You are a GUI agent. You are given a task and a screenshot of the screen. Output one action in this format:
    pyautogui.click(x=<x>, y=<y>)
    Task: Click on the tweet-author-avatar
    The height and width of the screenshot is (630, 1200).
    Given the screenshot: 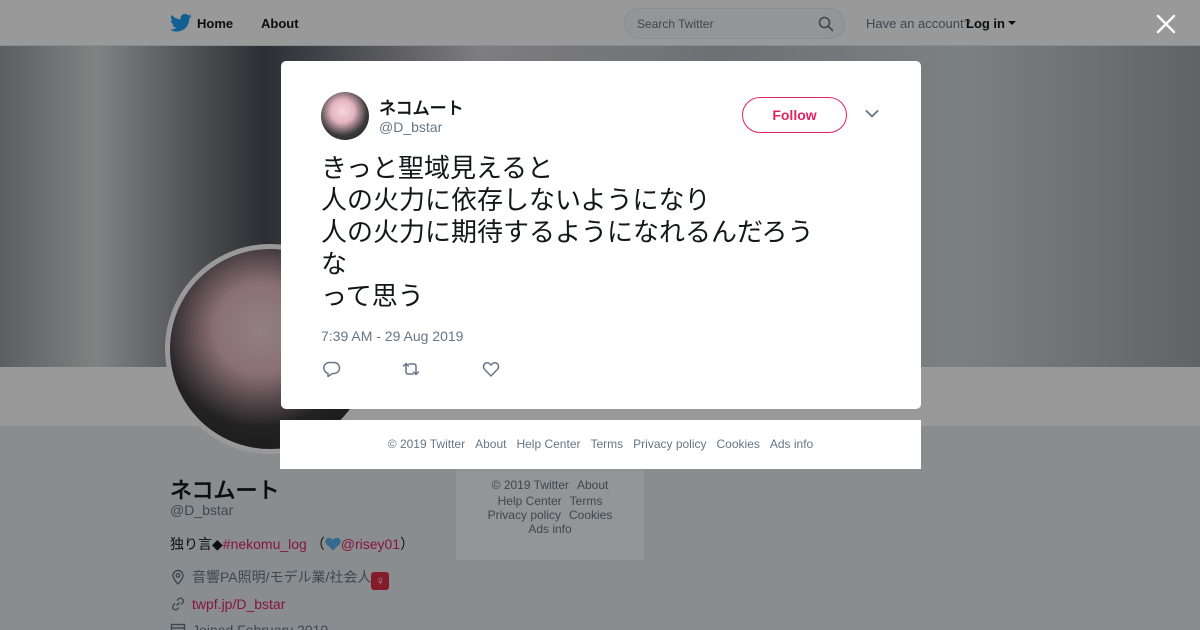 What is the action you would take?
    pyautogui.click(x=345, y=116)
    